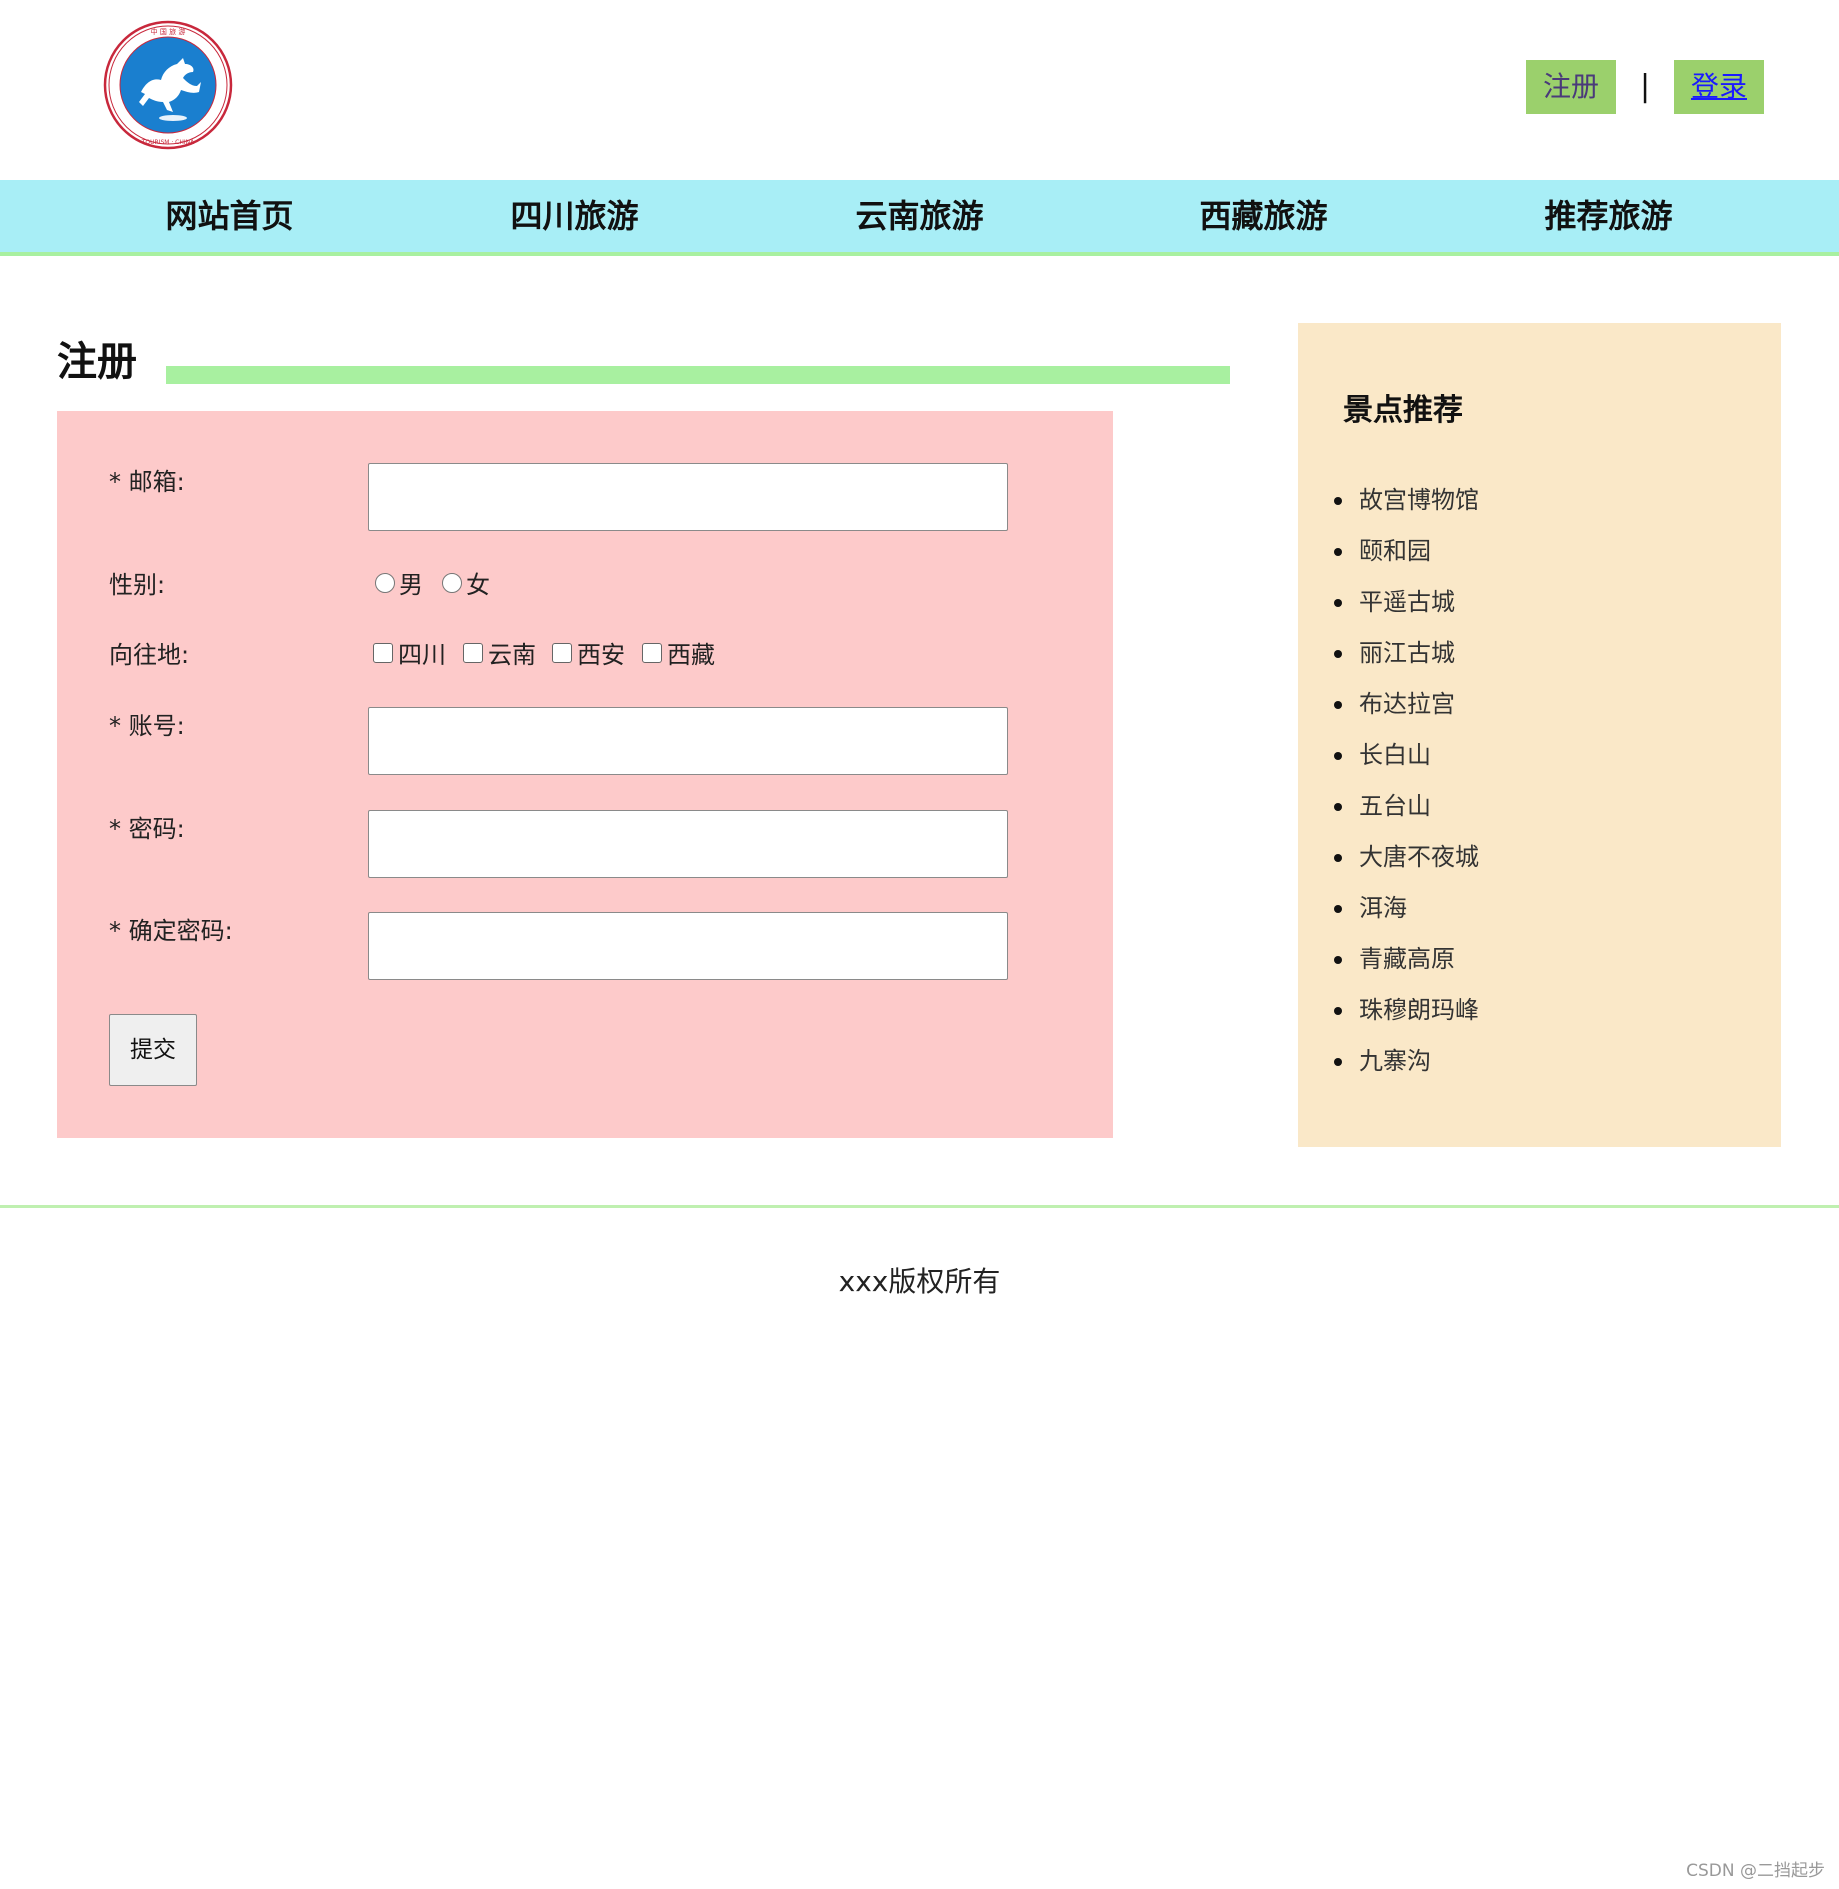 The height and width of the screenshot is (1889, 1839). Describe the element at coordinates (1419, 1010) in the screenshot. I see `spot-name: 珠穆朗玛峰` at that location.